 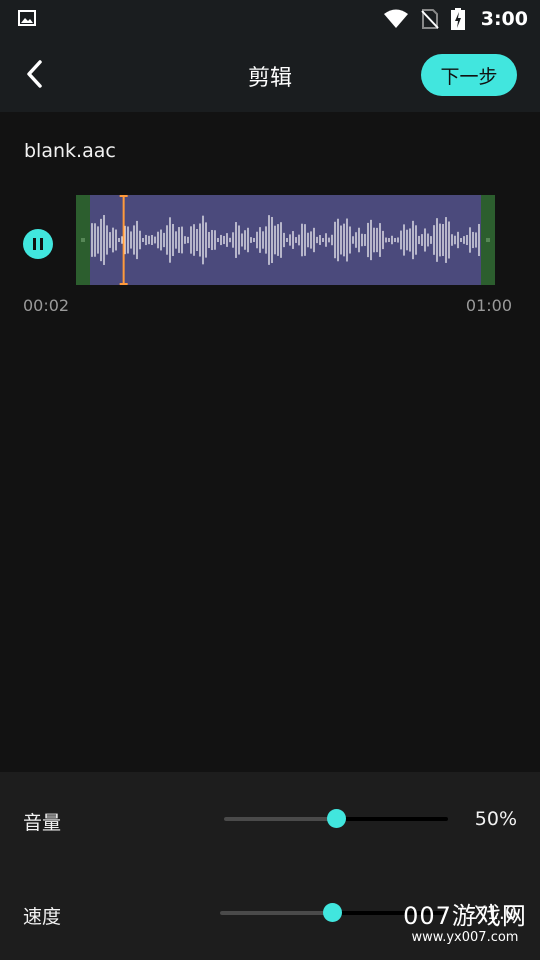 I want to click on speed-slider-thumb, so click(x=332, y=912).